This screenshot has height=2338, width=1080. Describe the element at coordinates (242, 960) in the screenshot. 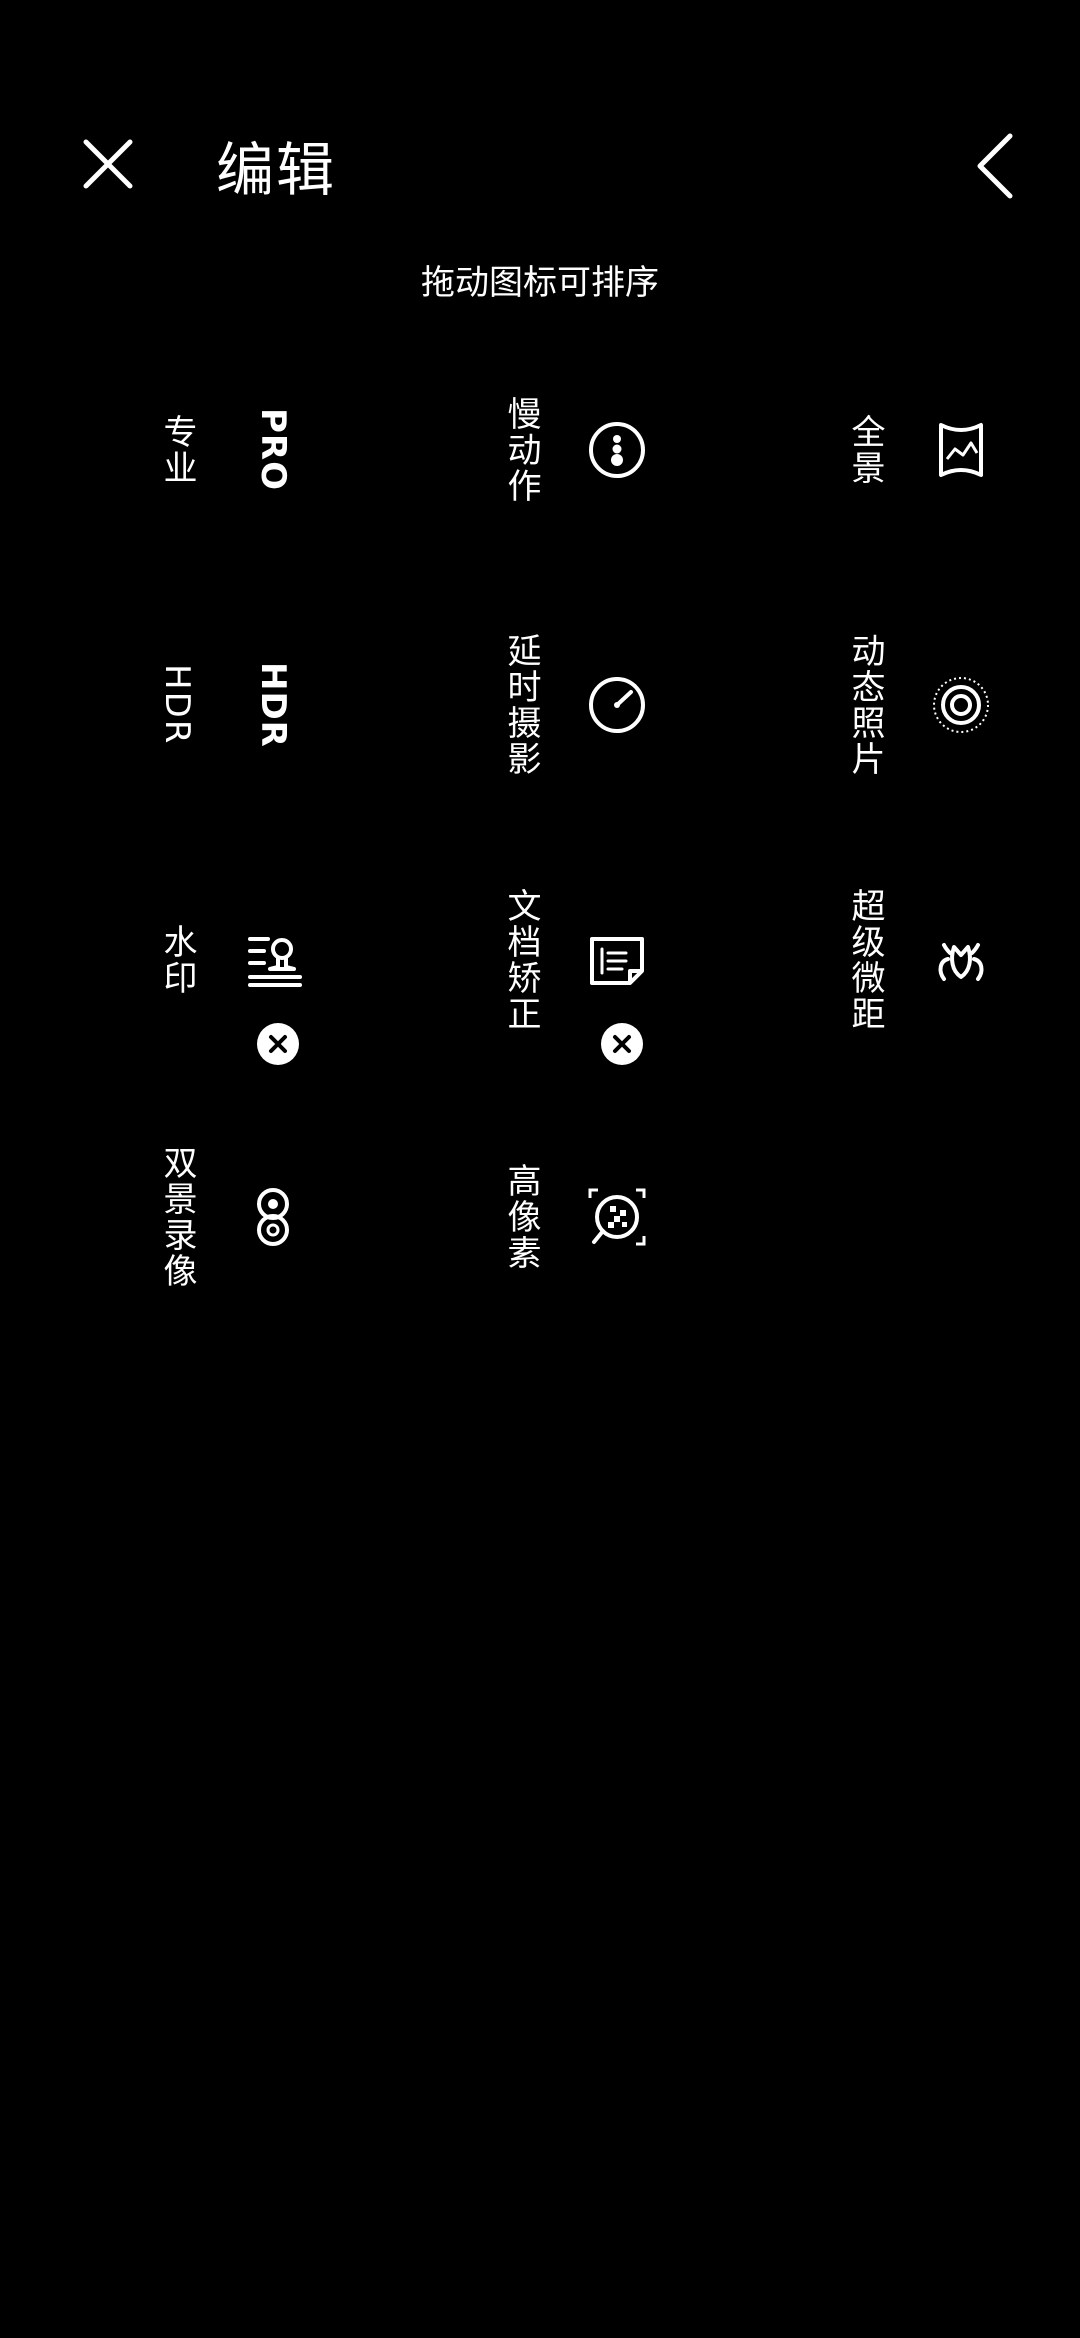

I see `mode-tile-watermark: 水印` at that location.